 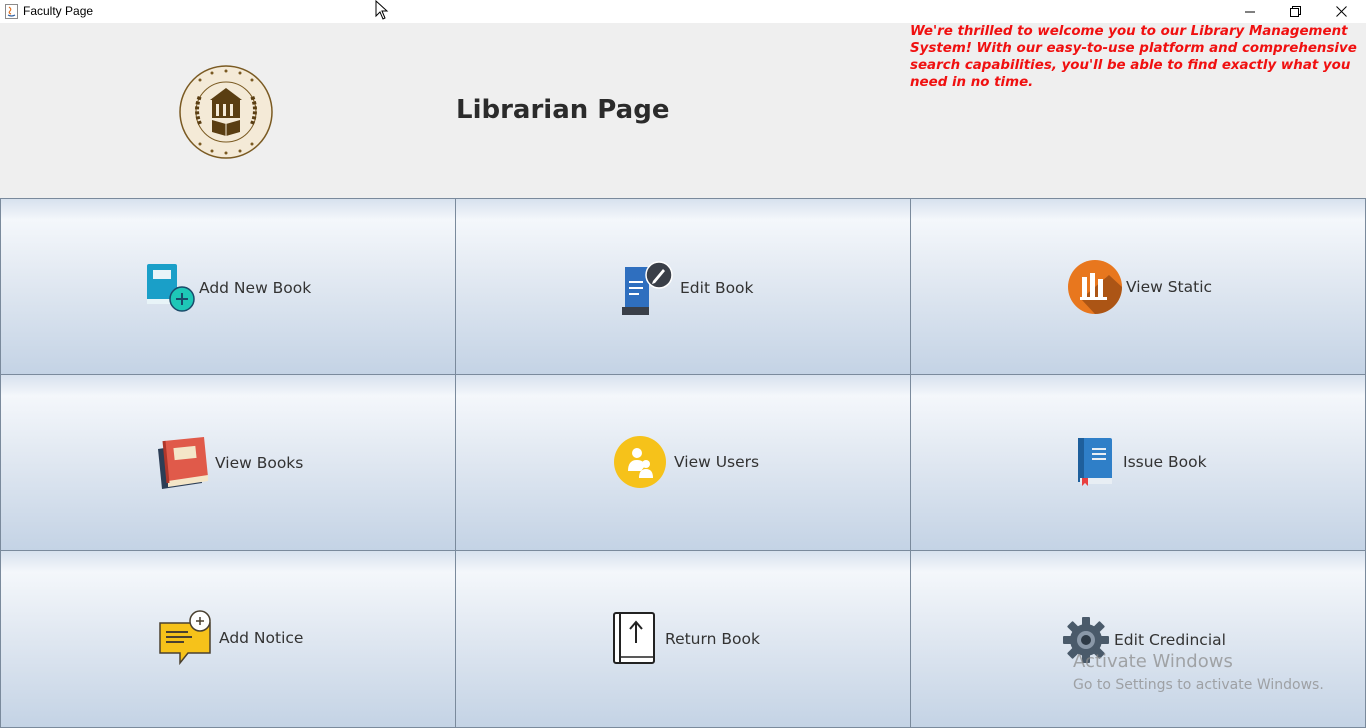 I want to click on issue-book-icon, so click(x=1095, y=462).